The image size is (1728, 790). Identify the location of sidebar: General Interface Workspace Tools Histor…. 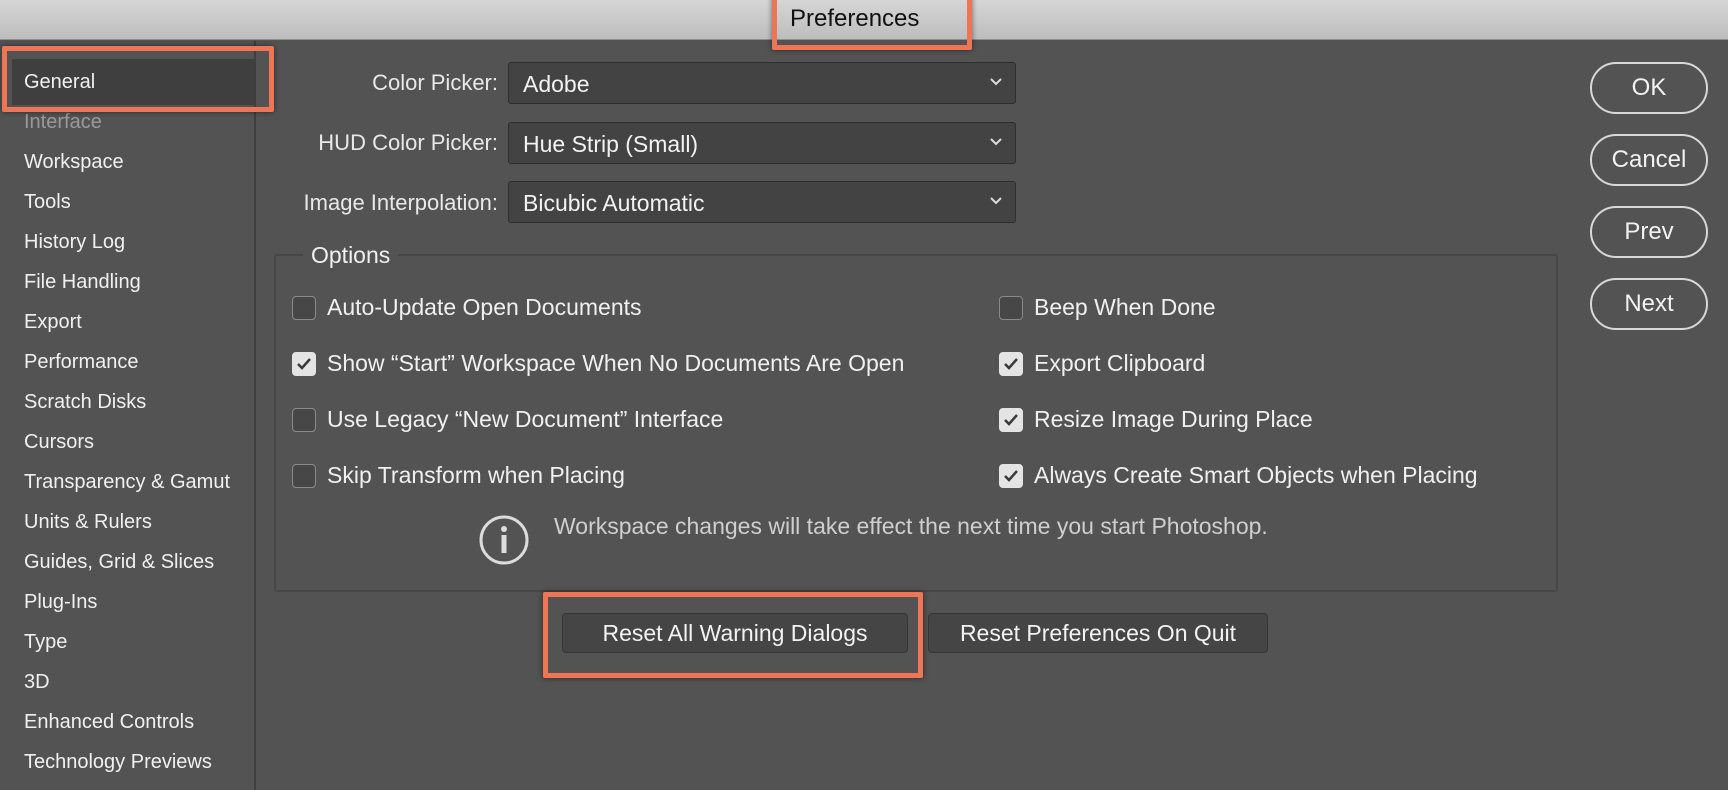
(128, 415).